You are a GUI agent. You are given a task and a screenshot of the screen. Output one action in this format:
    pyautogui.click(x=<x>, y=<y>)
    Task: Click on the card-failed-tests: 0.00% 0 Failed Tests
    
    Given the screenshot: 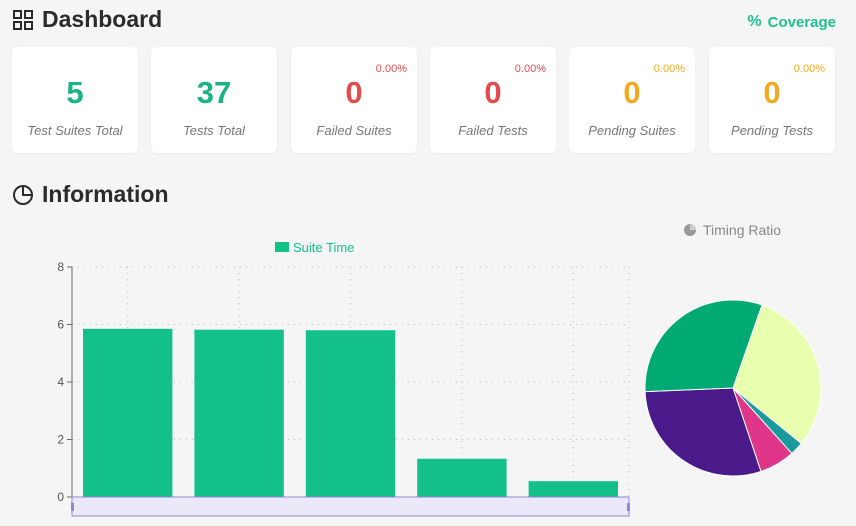 What is the action you would take?
    pyautogui.click(x=493, y=100)
    